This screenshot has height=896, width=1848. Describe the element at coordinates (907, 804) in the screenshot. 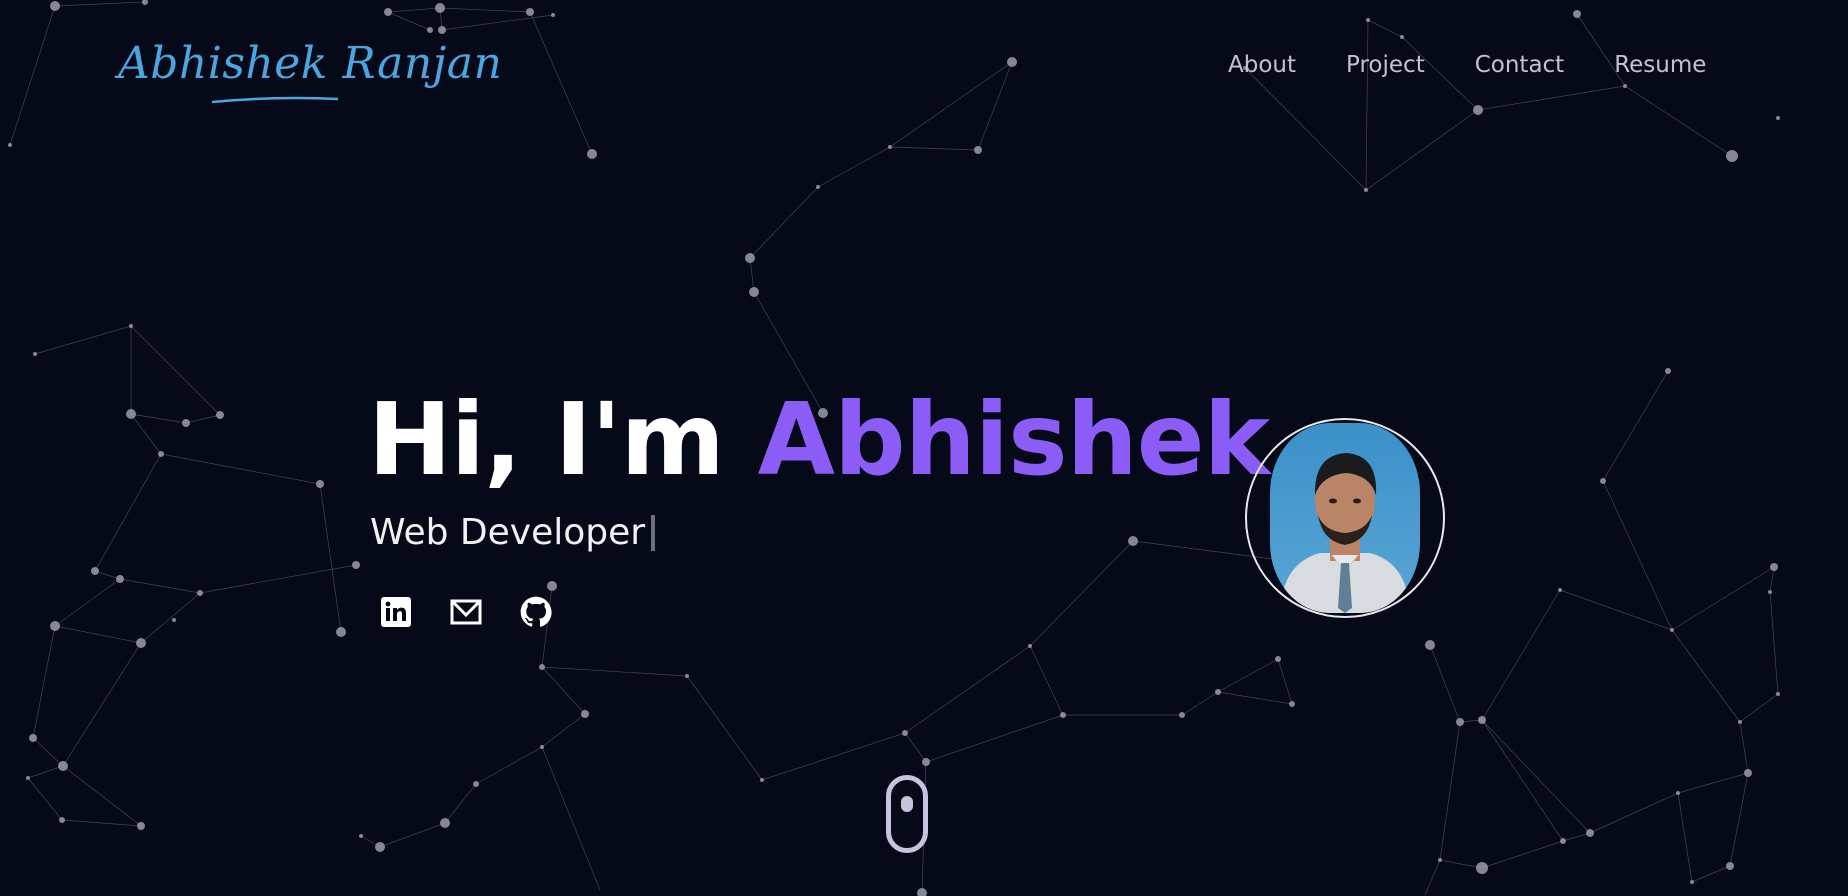

I see `scroll-wheel-dot` at that location.